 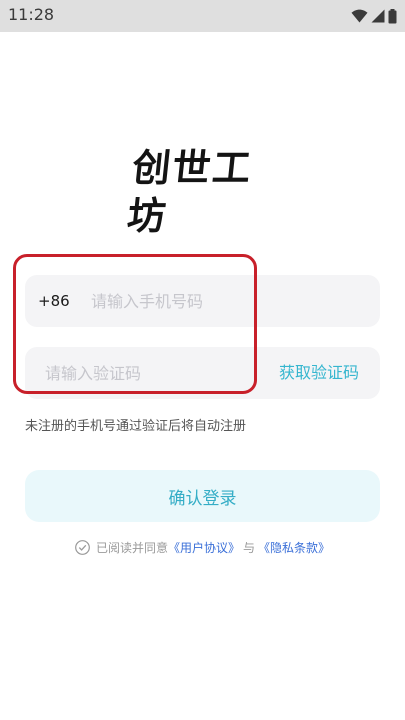 What do you see at coordinates (31, 14) in the screenshot?
I see `status-time: 11:28` at bounding box center [31, 14].